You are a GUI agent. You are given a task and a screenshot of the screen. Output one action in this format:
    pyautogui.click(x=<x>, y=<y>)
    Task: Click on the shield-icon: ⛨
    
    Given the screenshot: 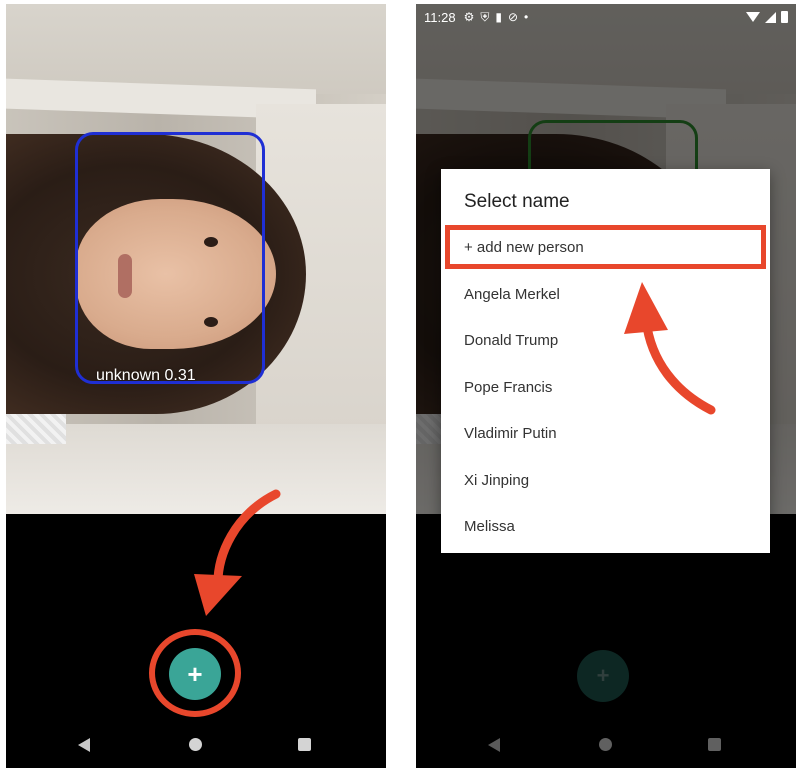 What is the action you would take?
    pyautogui.click(x=485, y=16)
    